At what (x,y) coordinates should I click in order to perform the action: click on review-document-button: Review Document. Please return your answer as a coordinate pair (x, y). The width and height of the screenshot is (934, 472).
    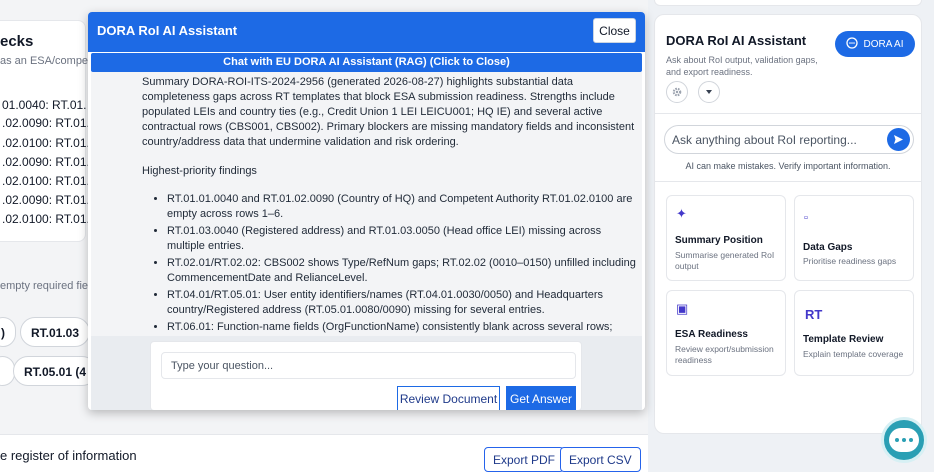
    Looking at the image, I should click on (448, 398).